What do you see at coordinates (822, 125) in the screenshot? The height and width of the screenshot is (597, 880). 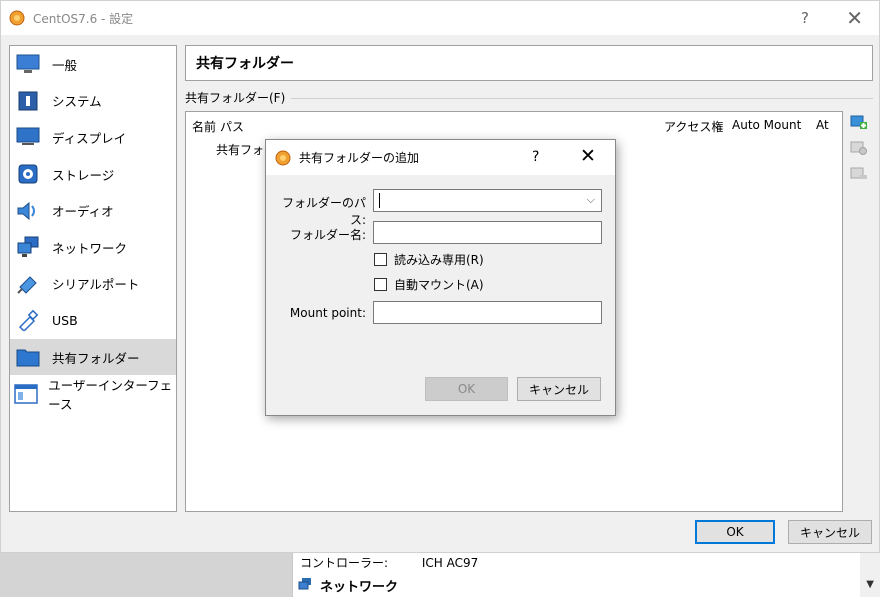 I see `column-at: At` at bounding box center [822, 125].